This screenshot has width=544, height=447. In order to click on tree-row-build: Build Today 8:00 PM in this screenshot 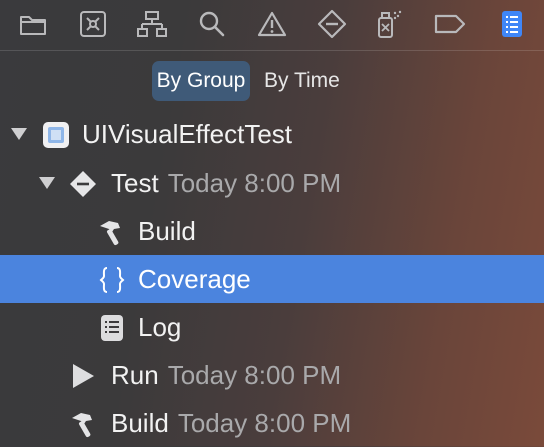, I will do `click(272, 423)`.